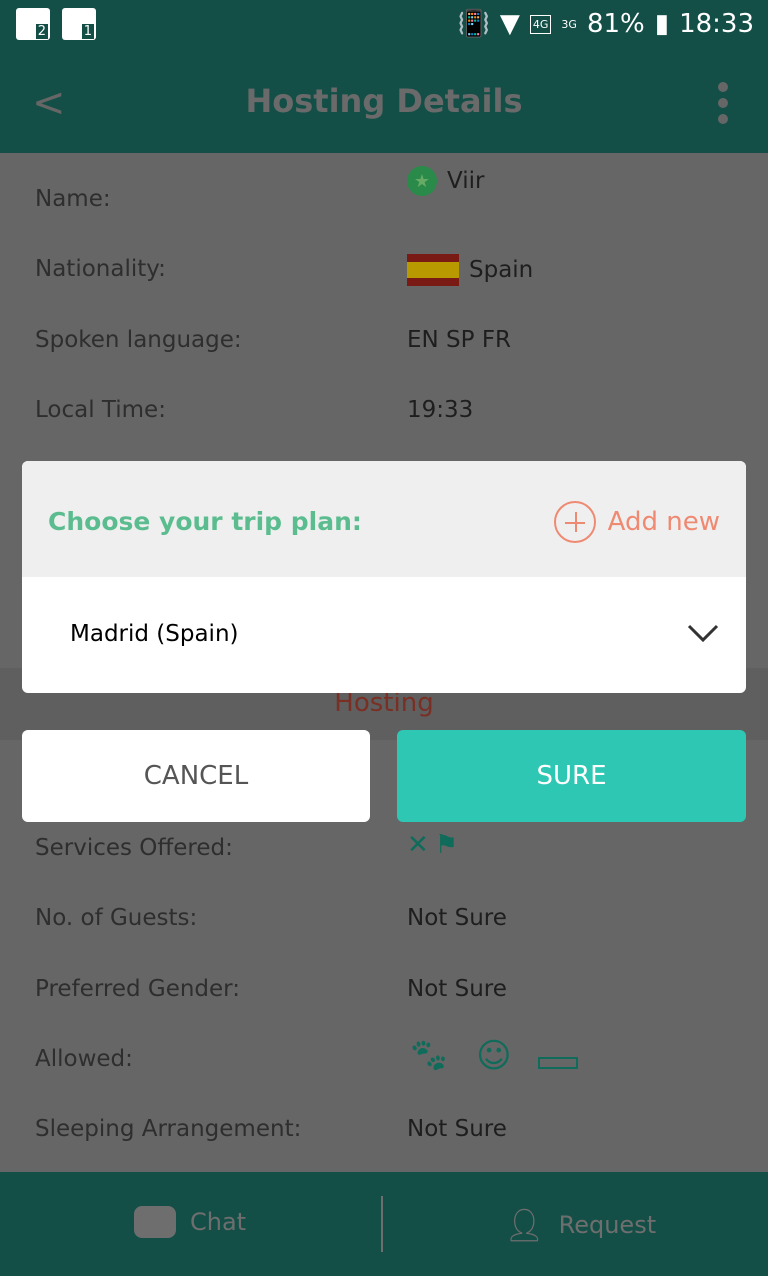 The height and width of the screenshot is (1276, 768). Describe the element at coordinates (716, 24) in the screenshot. I see `clock: 18:33` at that location.